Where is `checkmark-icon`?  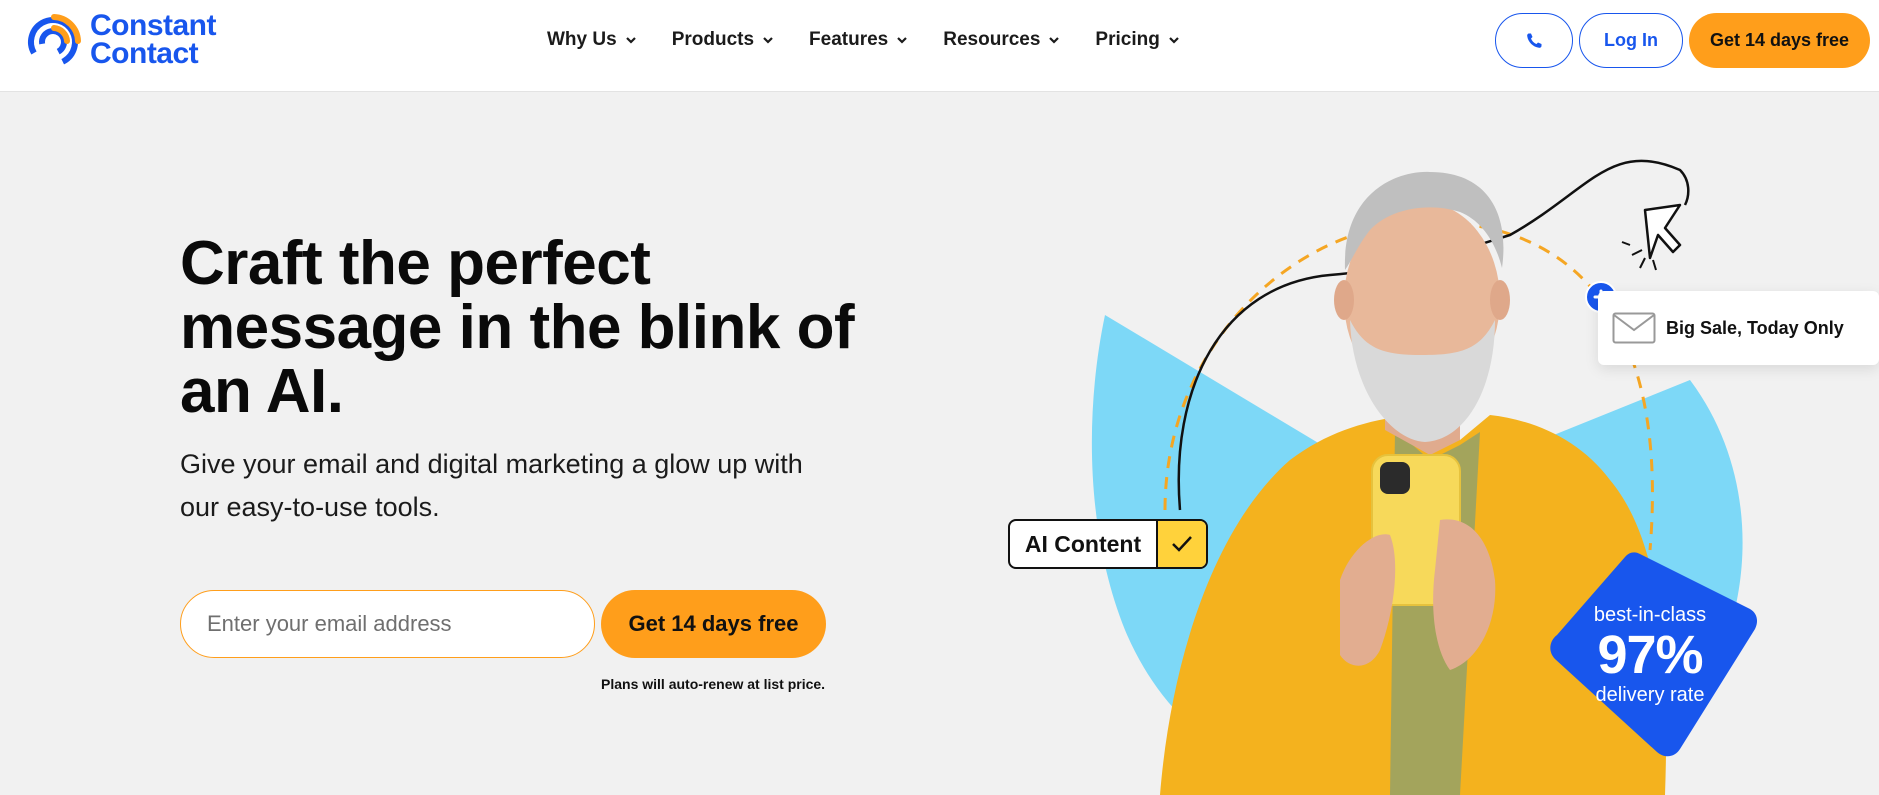 checkmark-icon is located at coordinates (1181, 544).